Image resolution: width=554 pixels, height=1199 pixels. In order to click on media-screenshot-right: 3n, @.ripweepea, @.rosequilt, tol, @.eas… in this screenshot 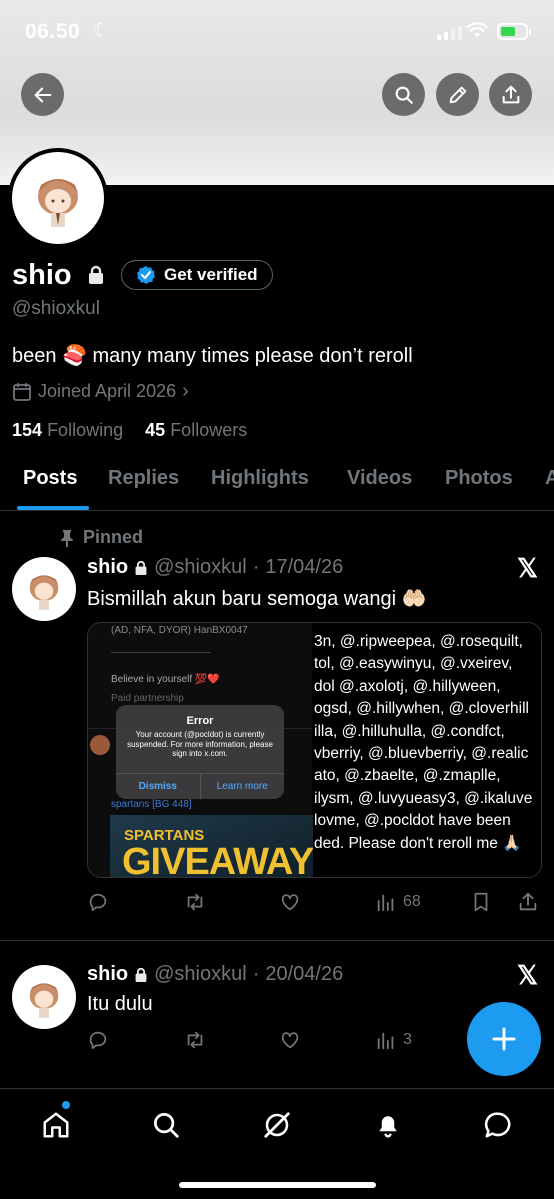, I will do `click(426, 750)`.